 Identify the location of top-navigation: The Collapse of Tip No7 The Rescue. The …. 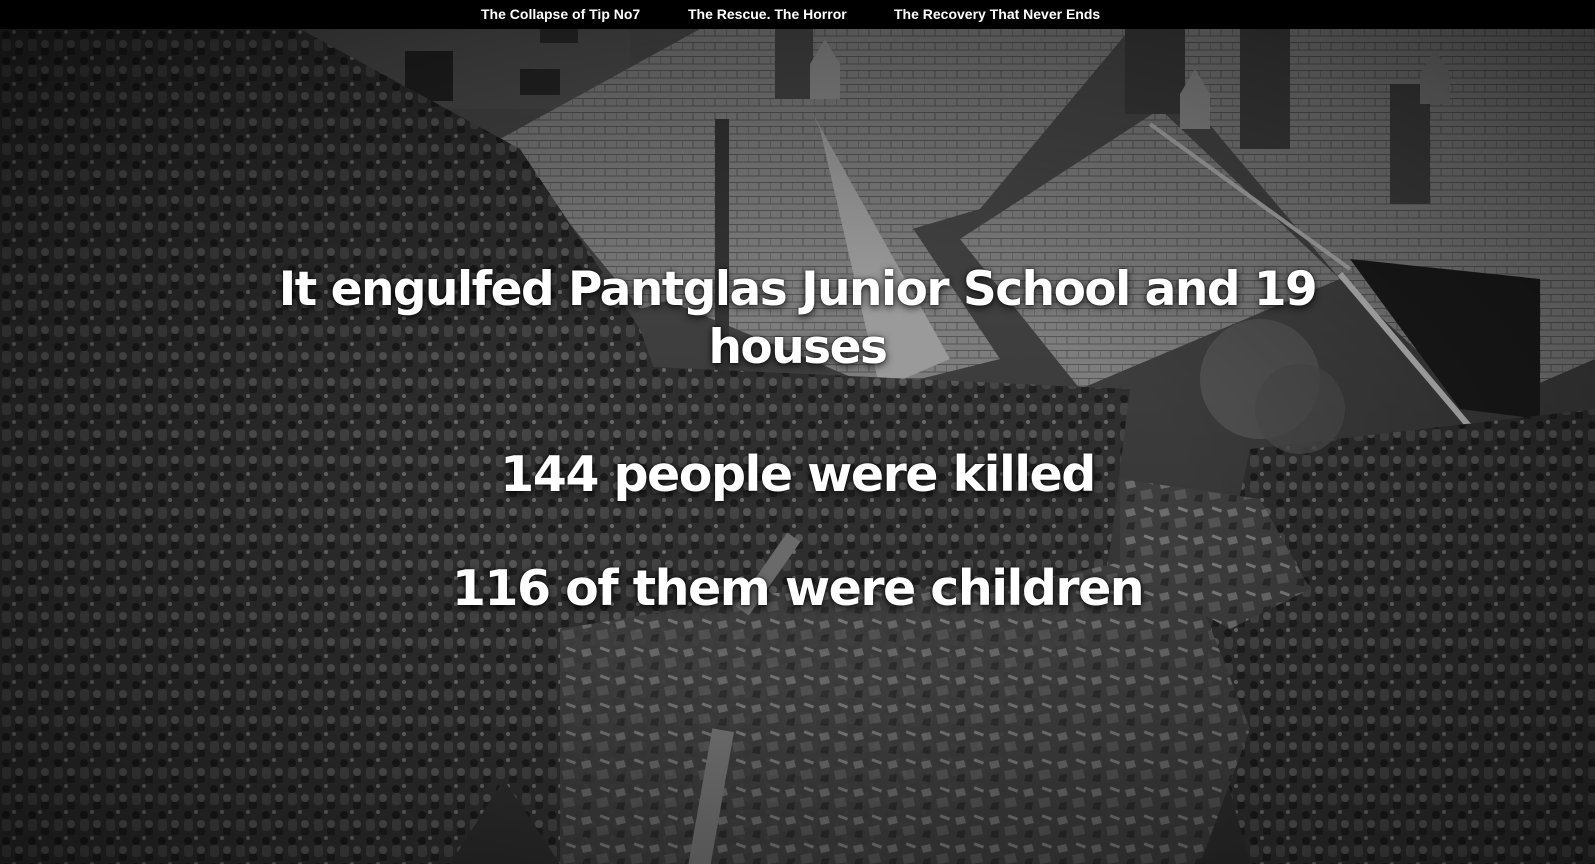
(797, 14).